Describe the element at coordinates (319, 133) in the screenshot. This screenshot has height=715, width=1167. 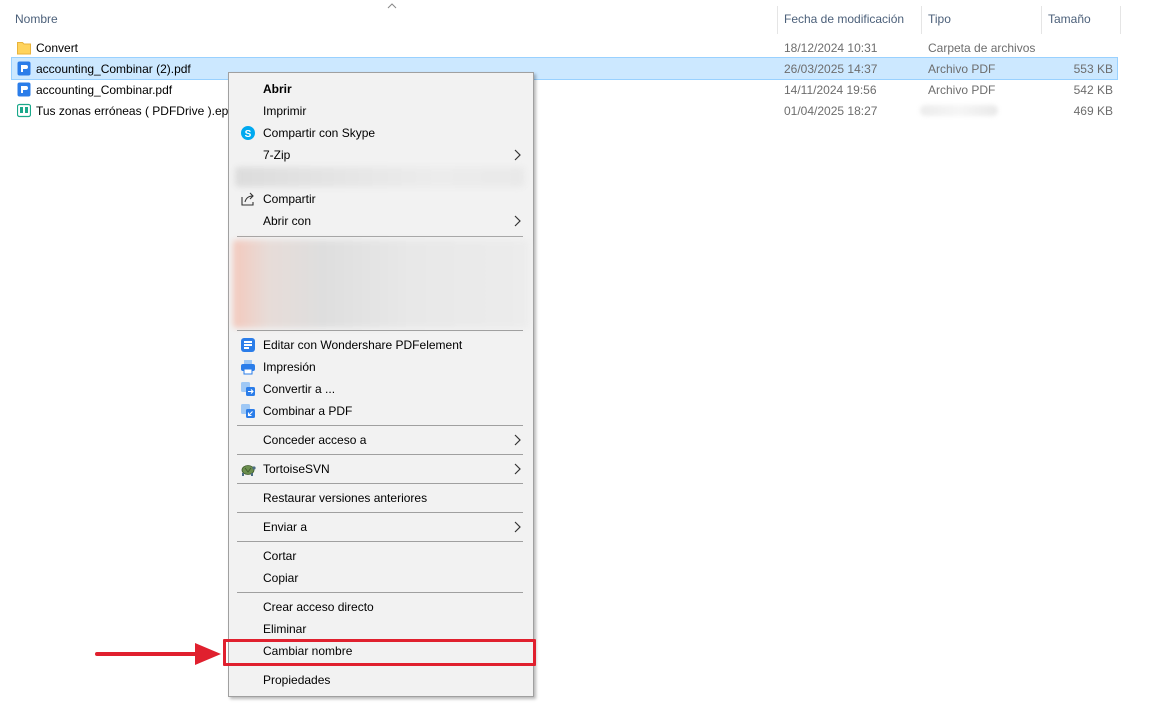
I see `menu-label: Compartir con Skype` at that location.